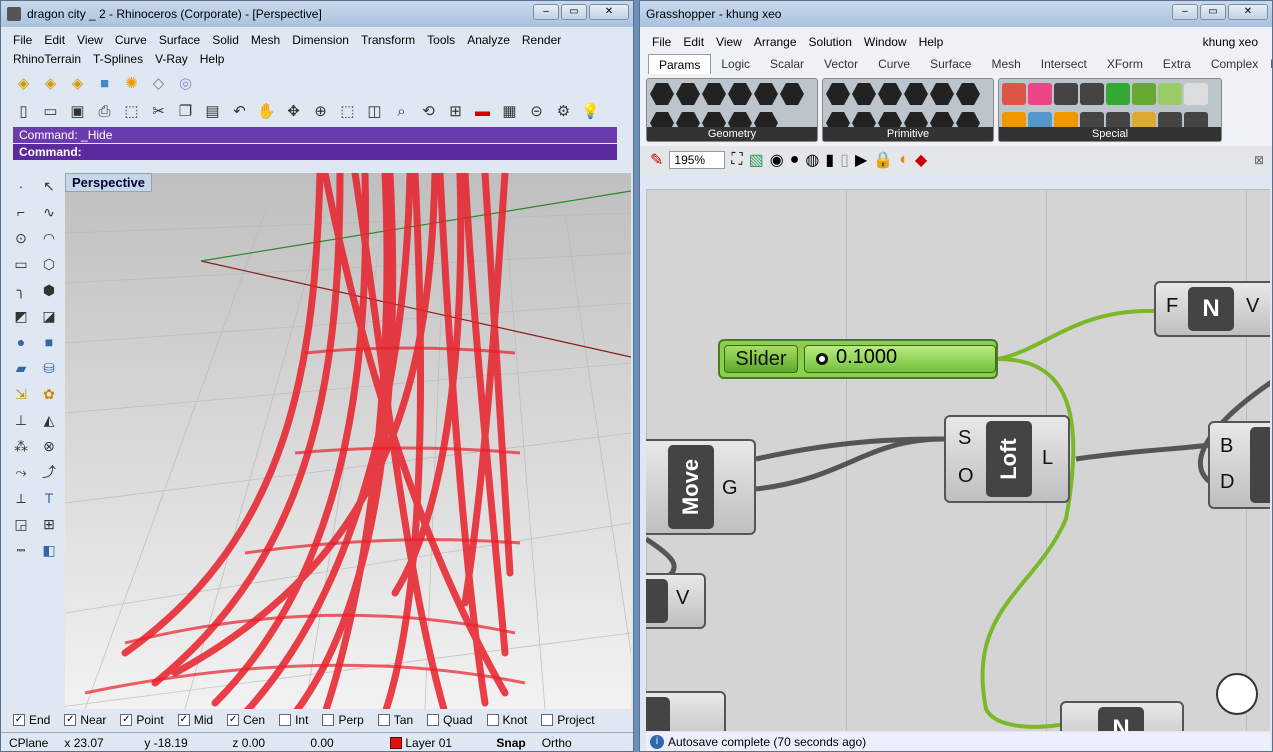 This screenshot has height=752, width=1273. Describe the element at coordinates (328, 720) in the screenshot. I see `osnap-perp-checkbox` at that location.